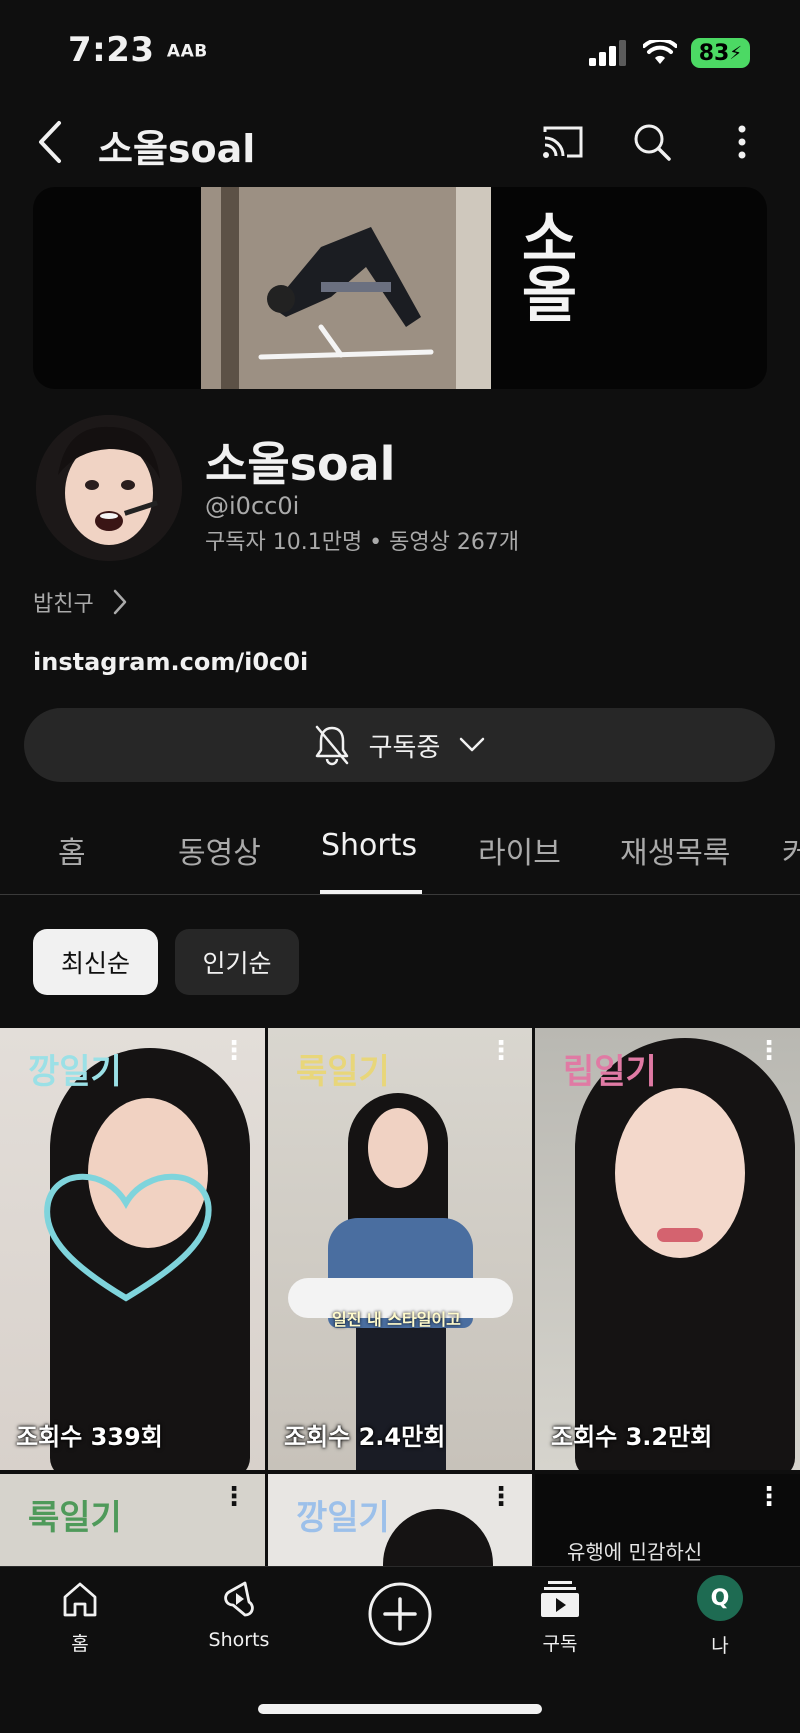 The image size is (800, 1733). I want to click on home-icon, so click(80, 1599).